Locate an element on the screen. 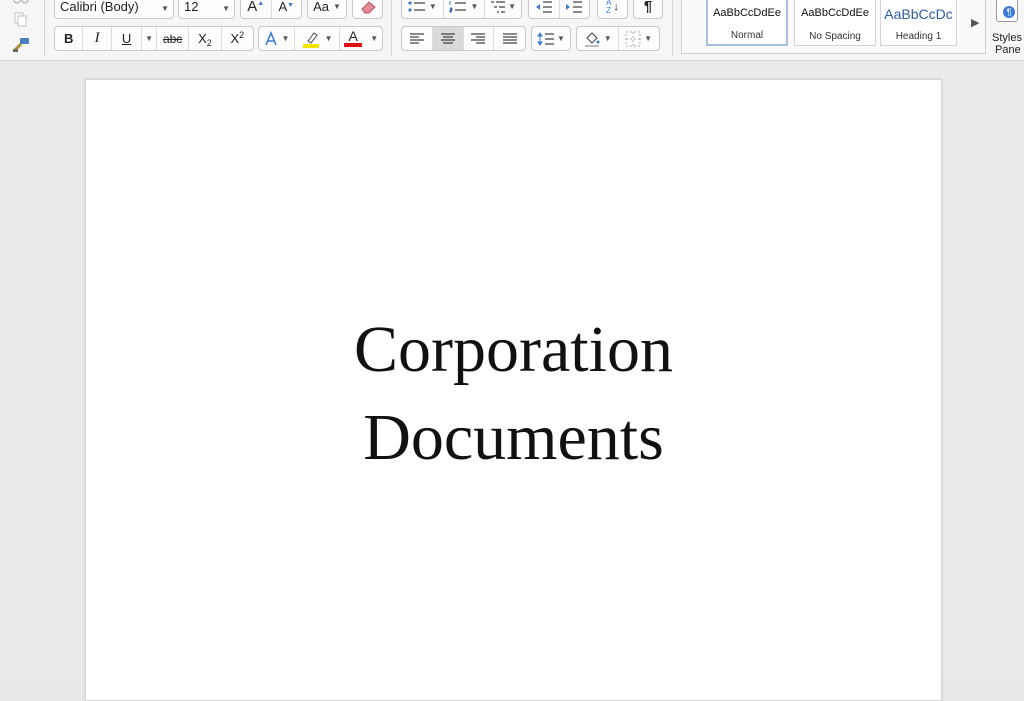 The image size is (1024, 701). eraser-icon is located at coordinates (368, 6).